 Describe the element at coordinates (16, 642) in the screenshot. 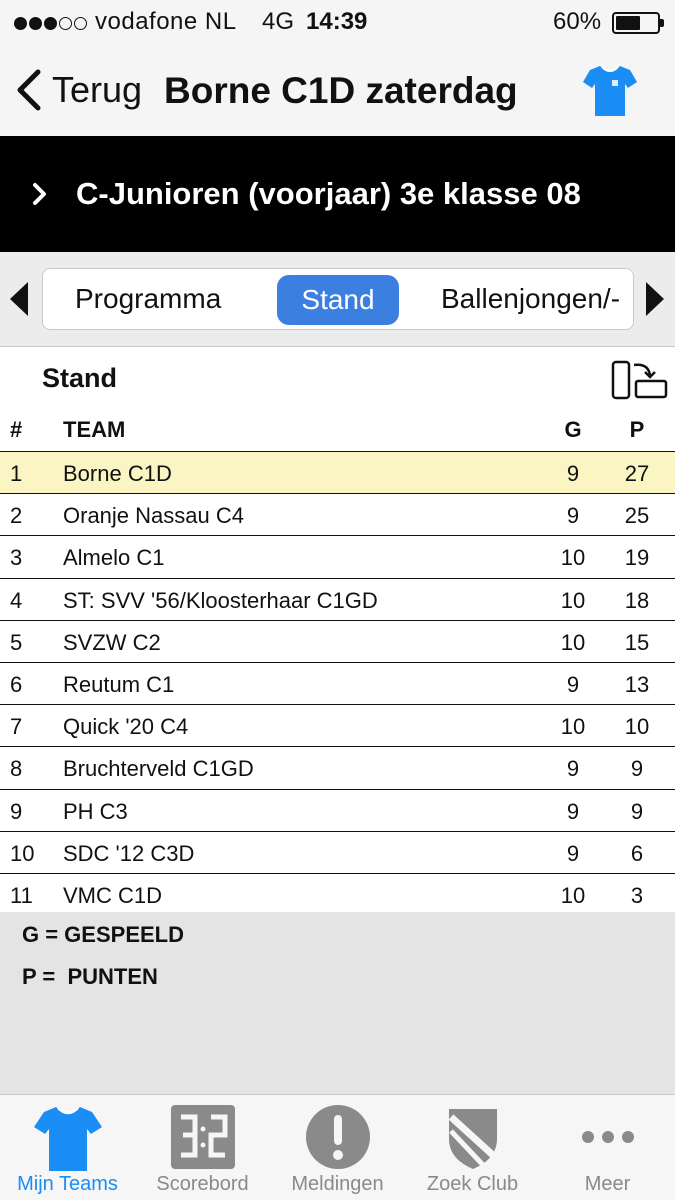

I see `row-rank: 5` at that location.